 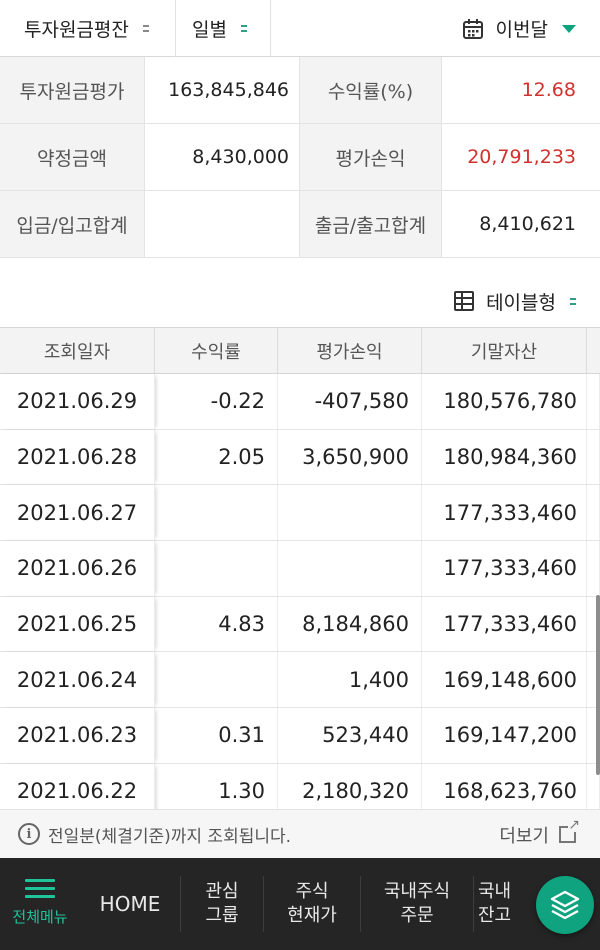 I want to click on chevron-down-icon, so click(x=569, y=28).